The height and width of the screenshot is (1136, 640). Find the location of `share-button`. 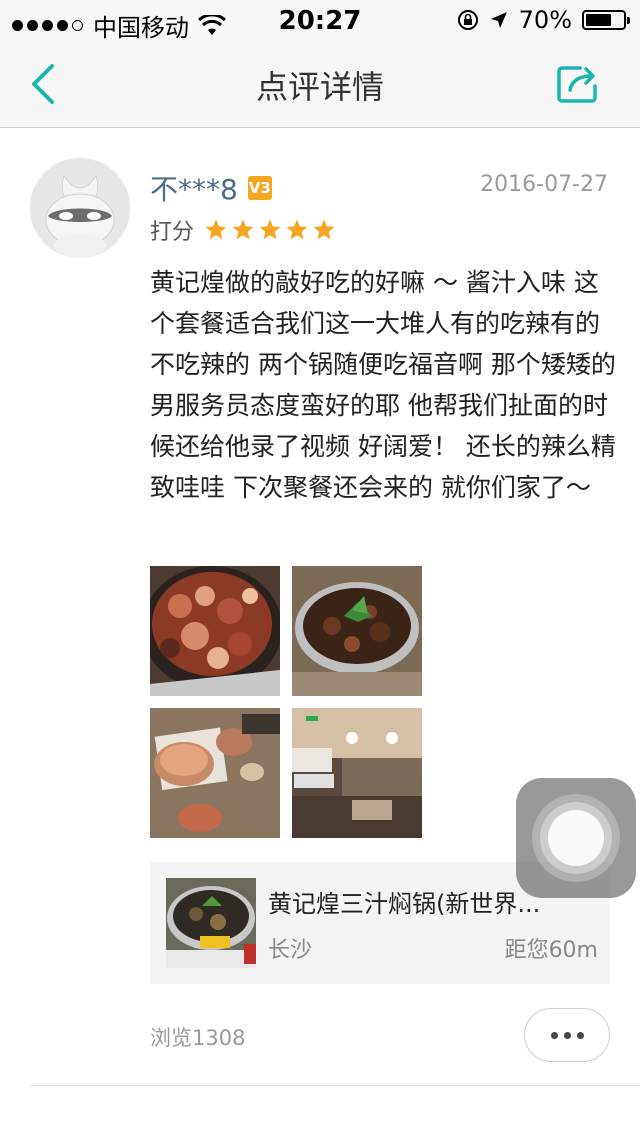

share-button is located at coordinates (578, 84).